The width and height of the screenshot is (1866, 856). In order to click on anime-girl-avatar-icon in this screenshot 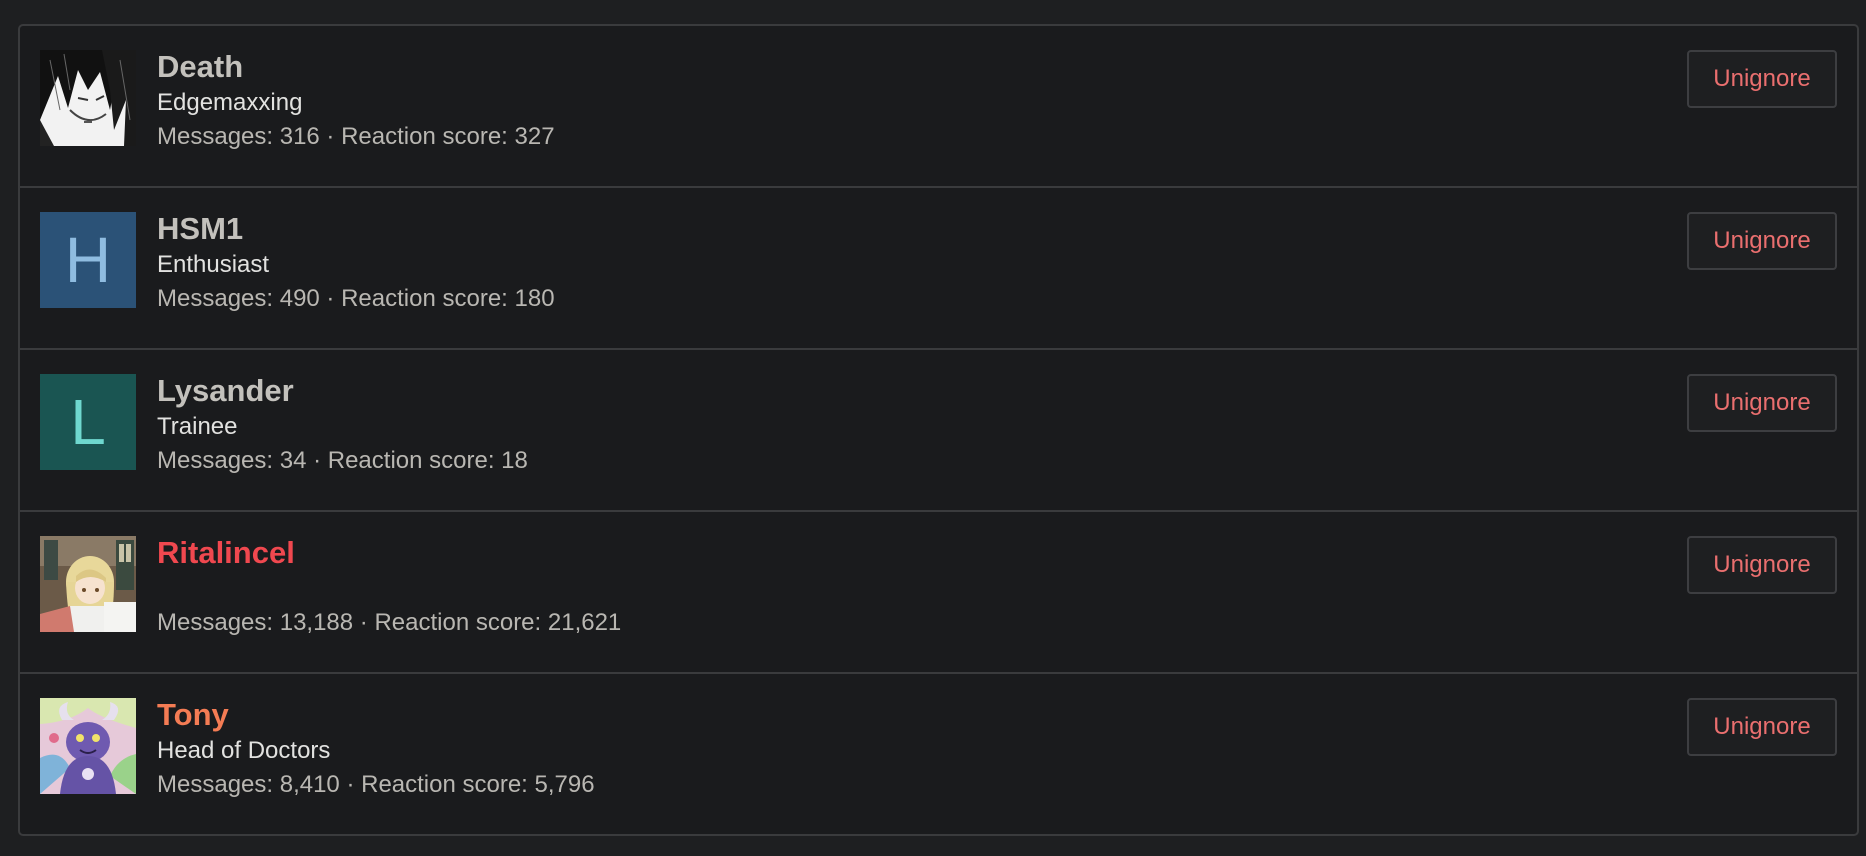, I will do `click(88, 584)`.